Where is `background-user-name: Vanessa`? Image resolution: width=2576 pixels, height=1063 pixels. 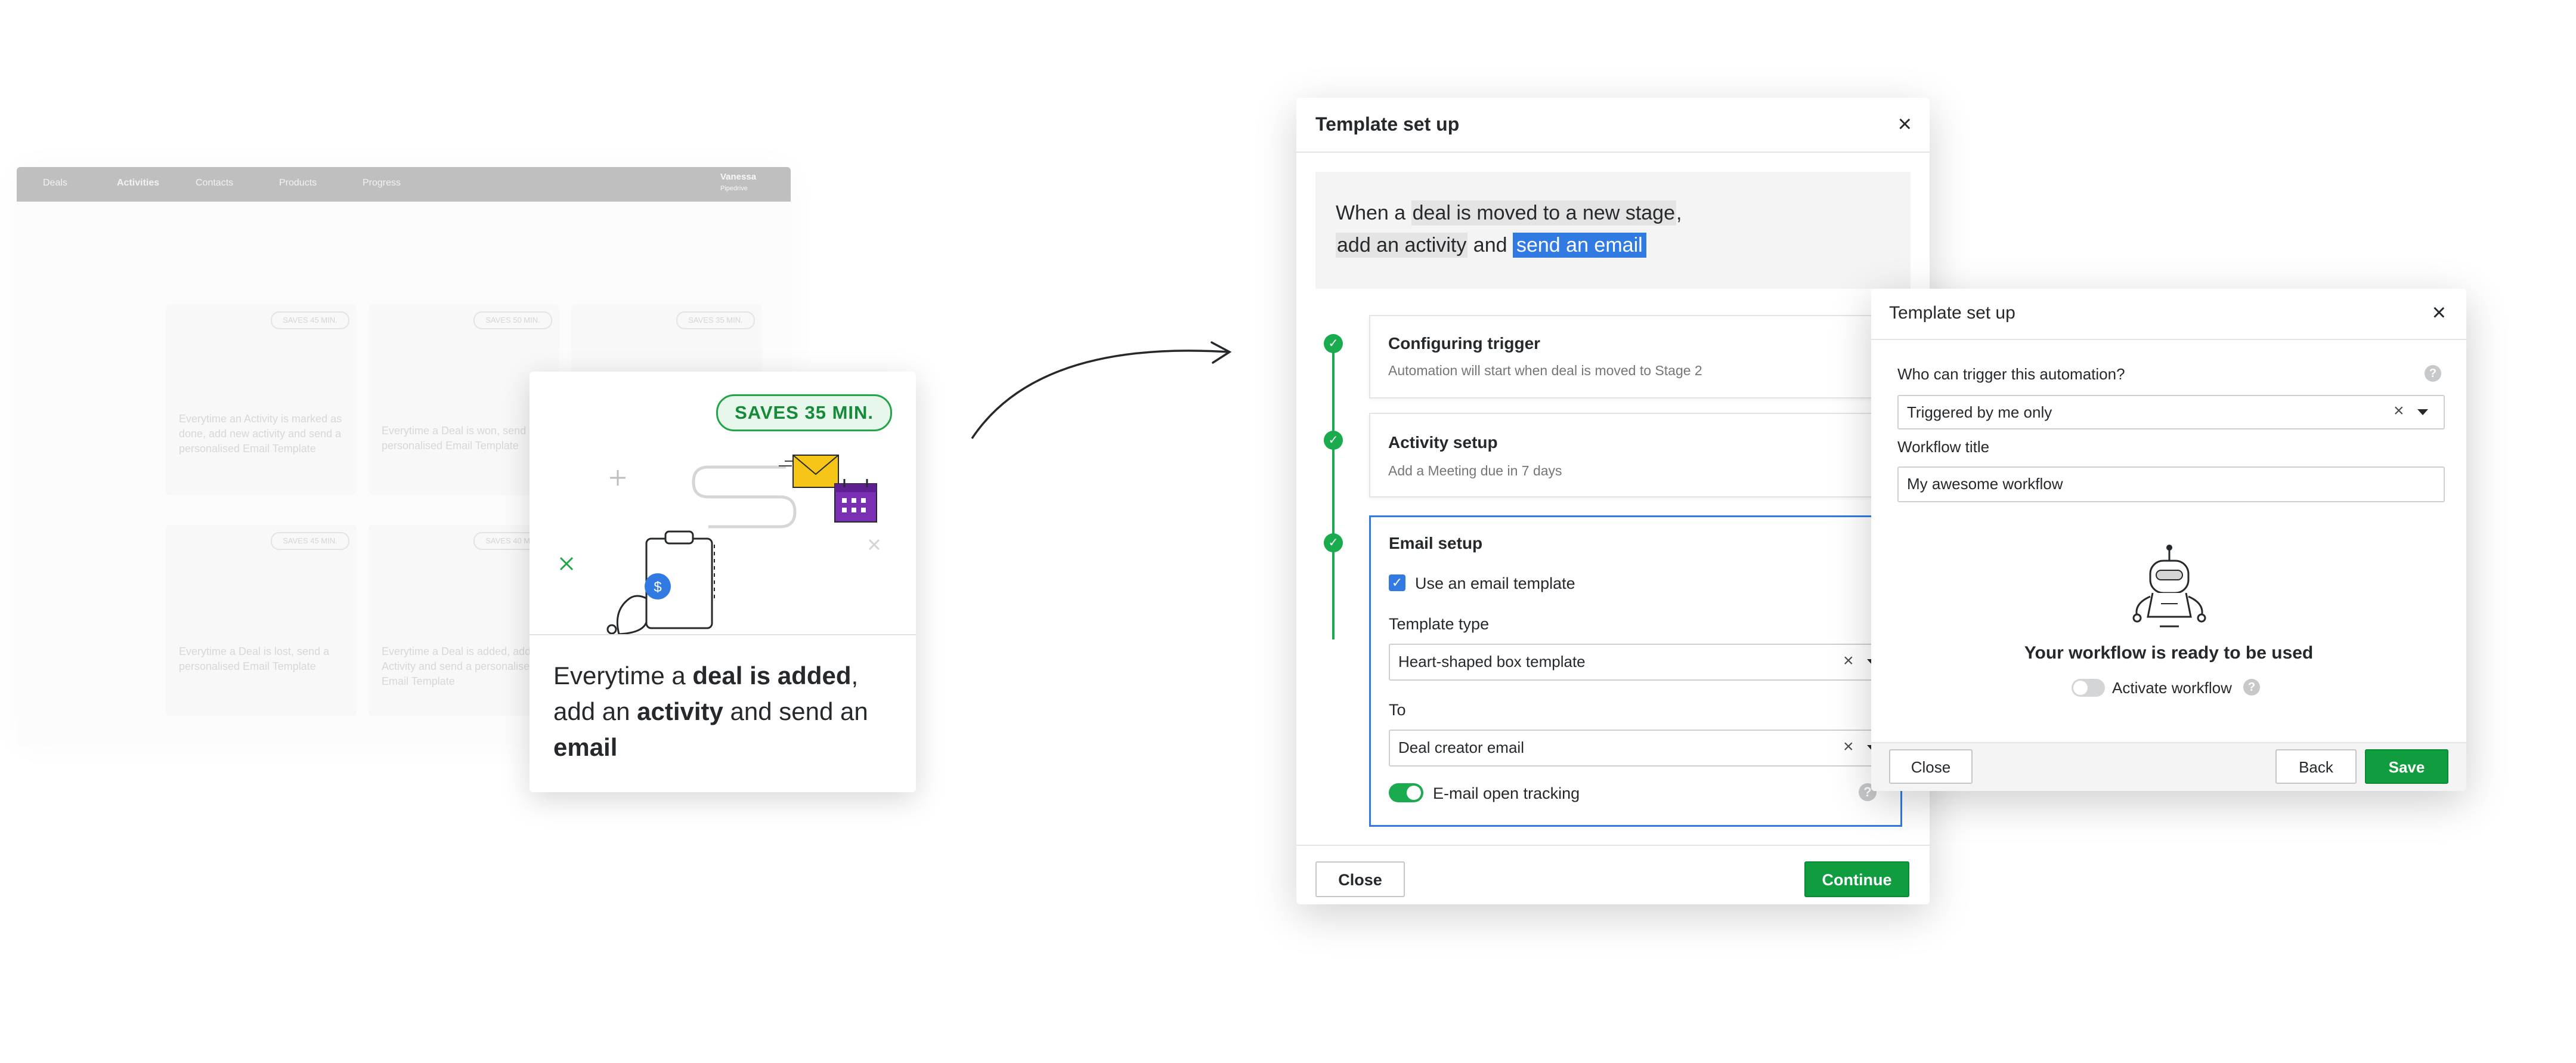 background-user-name: Vanessa is located at coordinates (738, 177).